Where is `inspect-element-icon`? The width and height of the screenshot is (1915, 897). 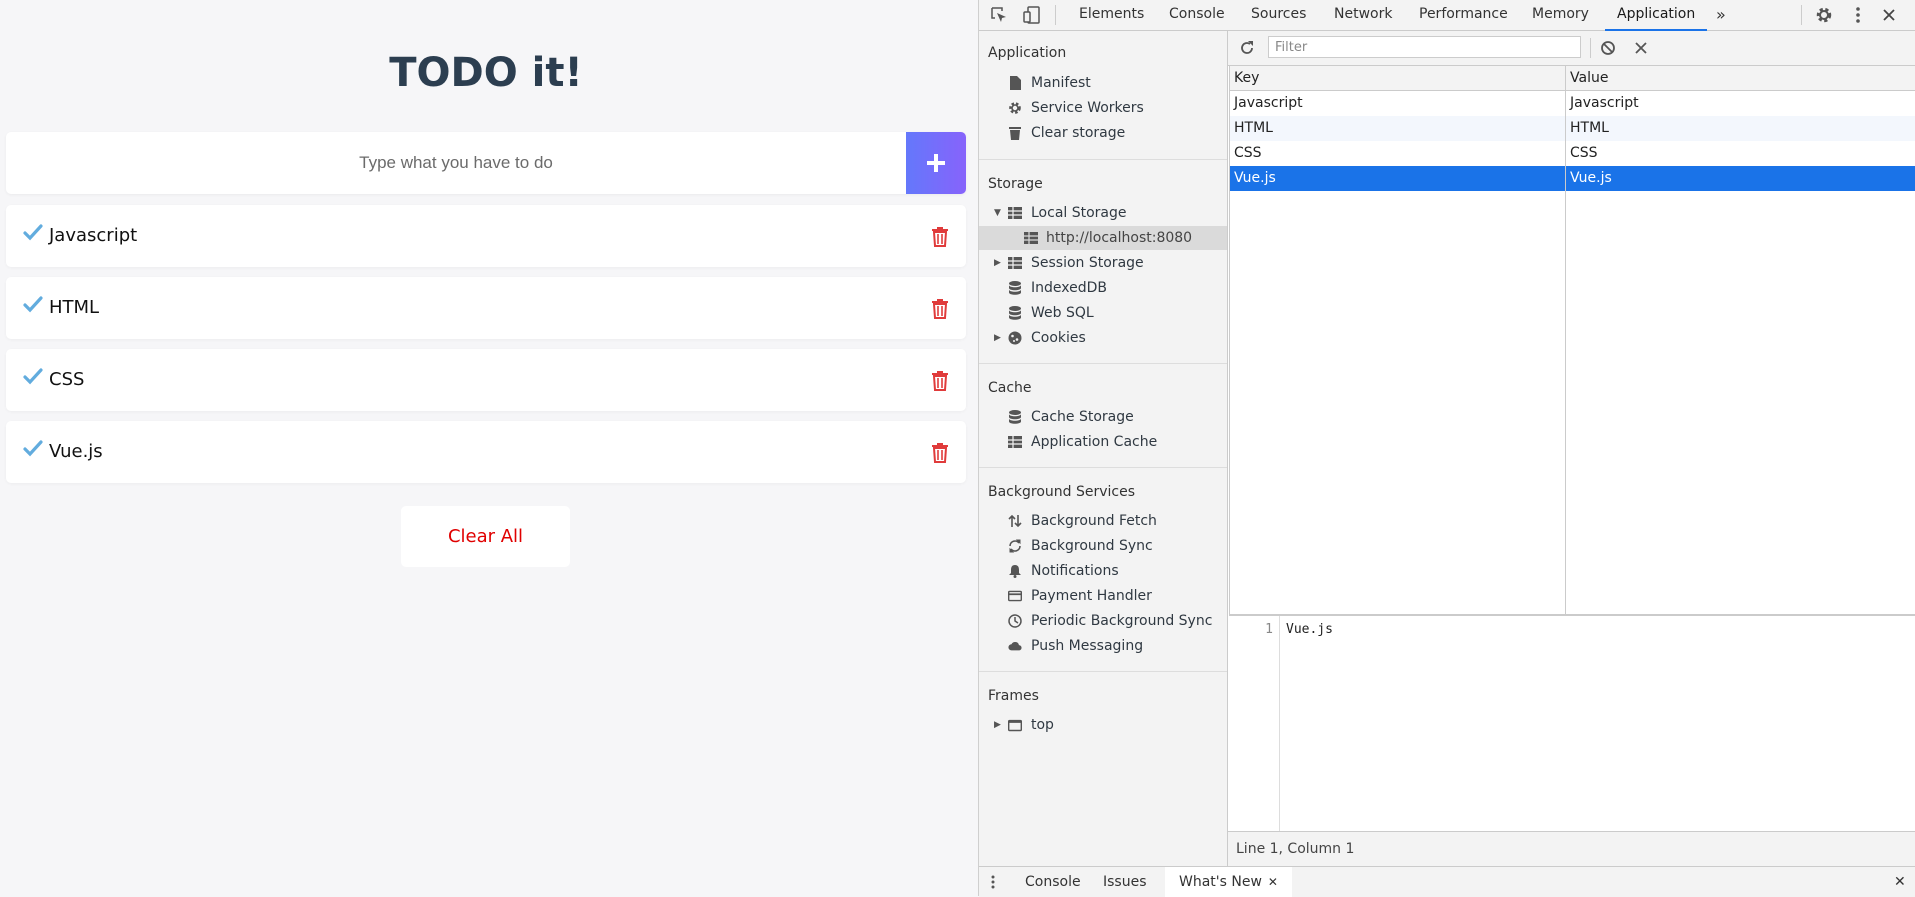
inspect-element-icon is located at coordinates (999, 15).